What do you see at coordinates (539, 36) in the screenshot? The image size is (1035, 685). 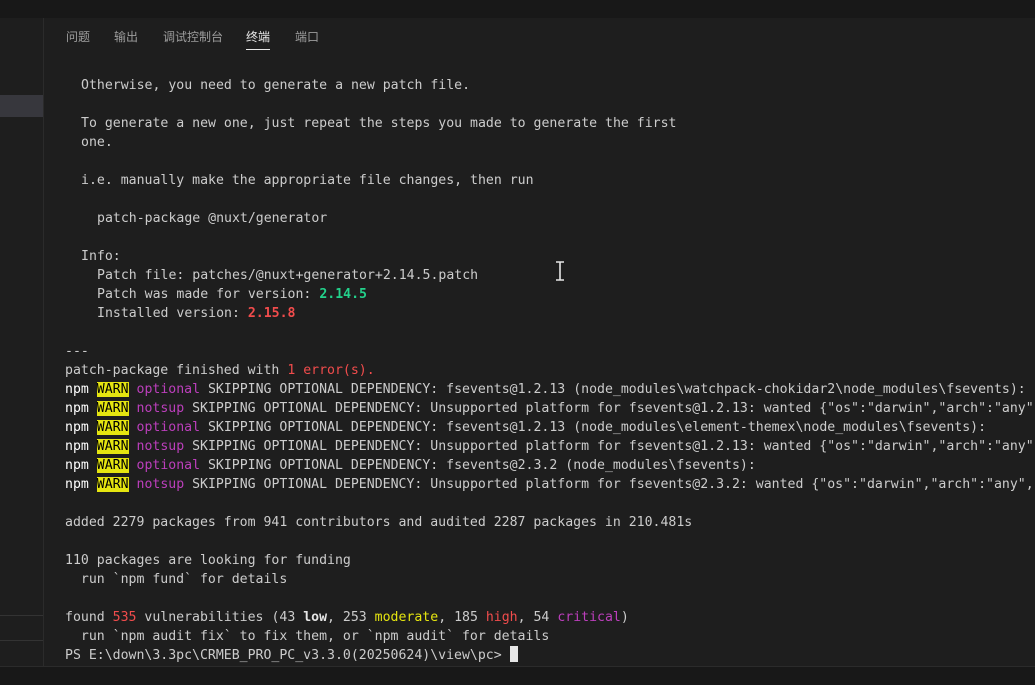 I see `panel-tabs: 问题 输出 调试控制台 终端 端口` at bounding box center [539, 36].